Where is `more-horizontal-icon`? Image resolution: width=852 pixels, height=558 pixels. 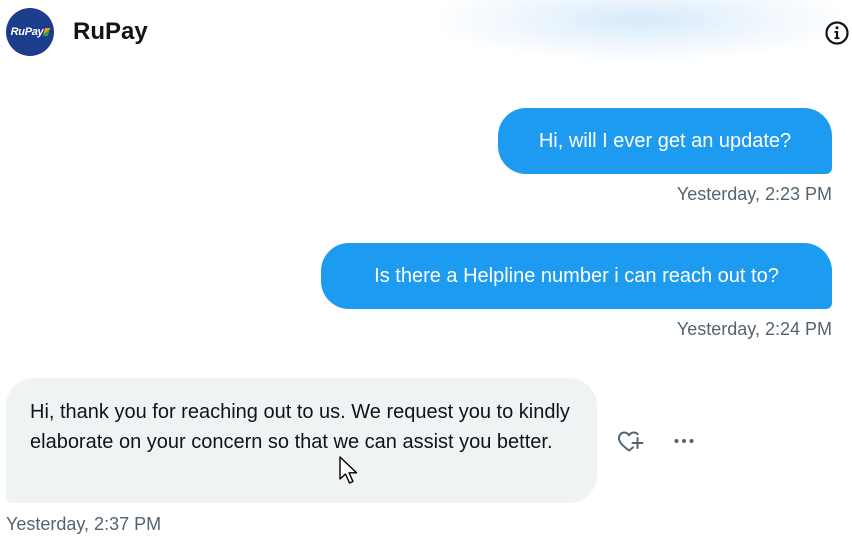
more-horizontal-icon is located at coordinates (684, 441).